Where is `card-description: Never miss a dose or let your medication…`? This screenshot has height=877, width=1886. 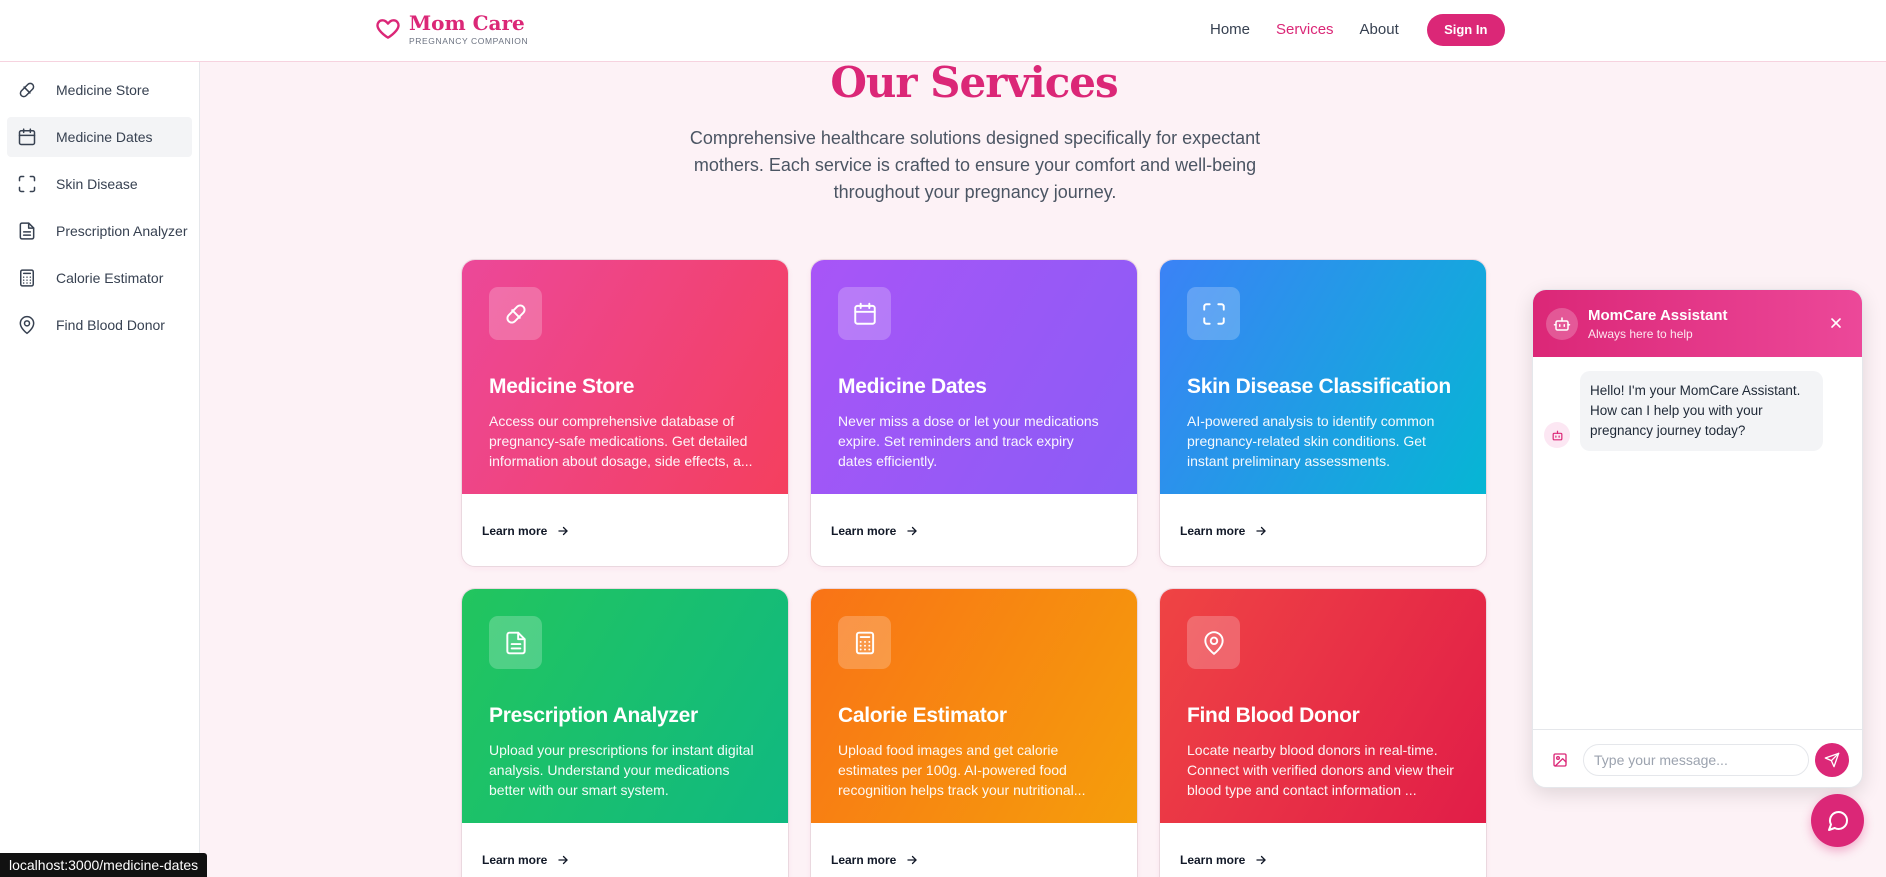
card-description: Never miss a dose or let your medication… is located at coordinates (968, 441).